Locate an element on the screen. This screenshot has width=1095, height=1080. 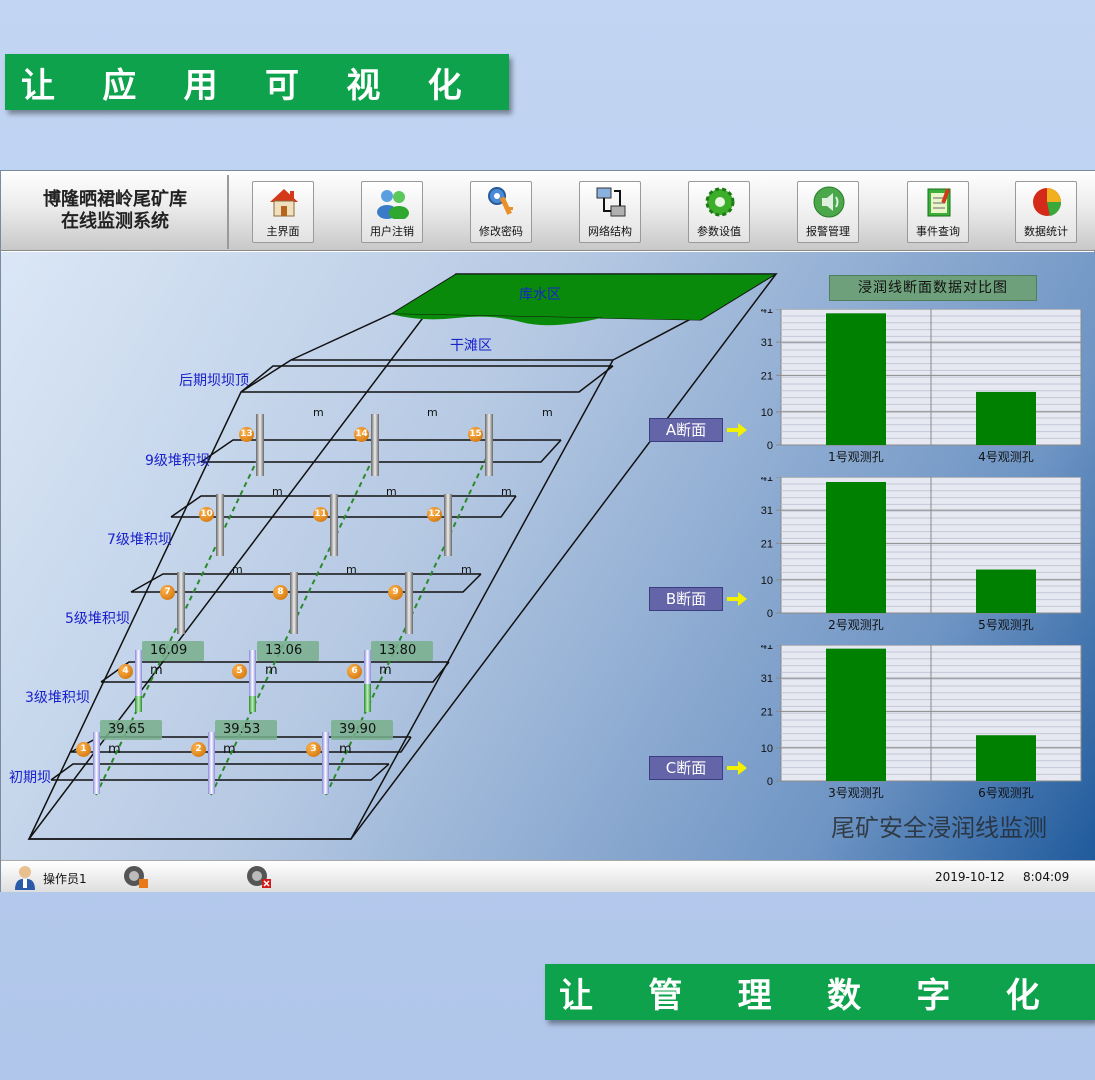
key-icon is located at coordinates (500, 201).